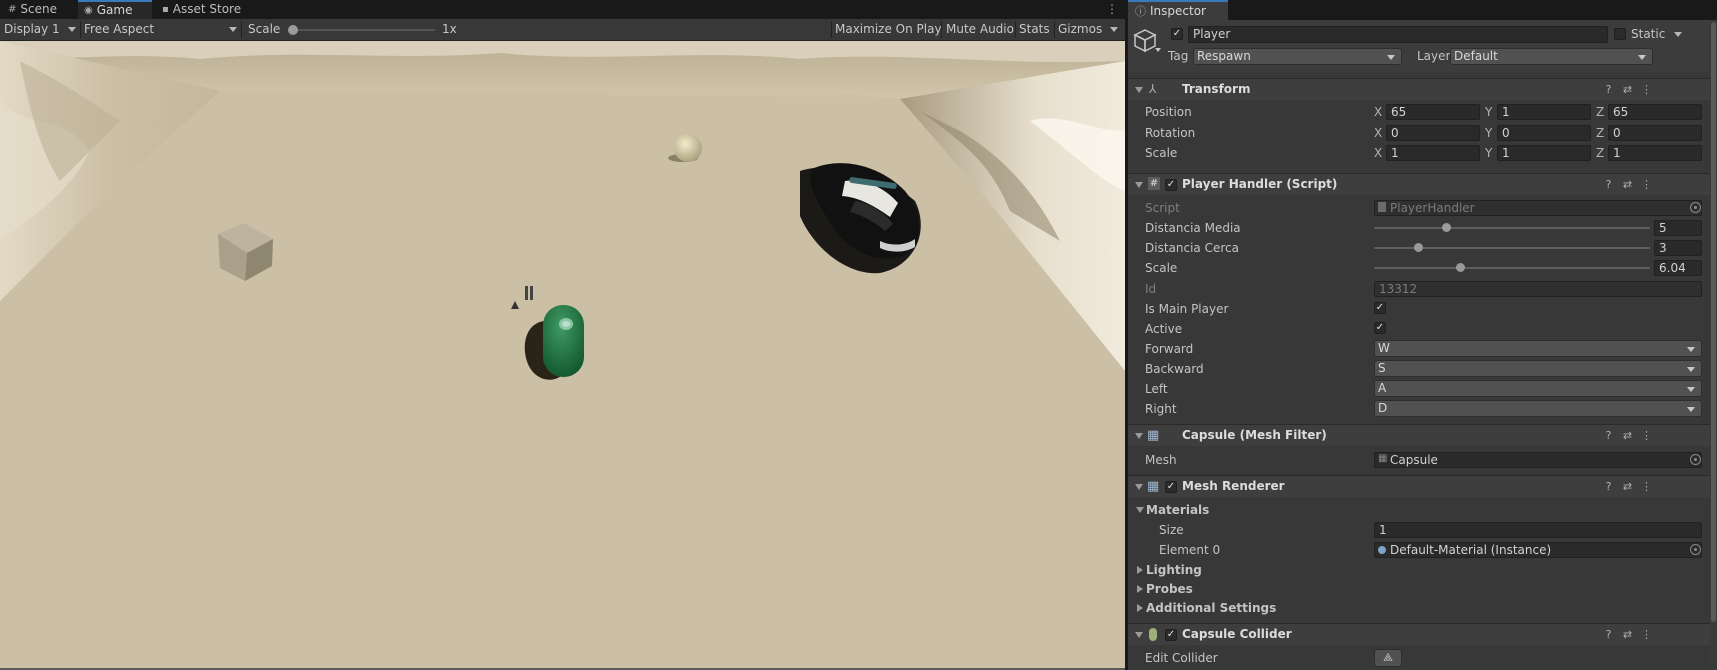 The width and height of the screenshot is (1717, 670). I want to click on rotation-x-field: 0, so click(1433, 133).